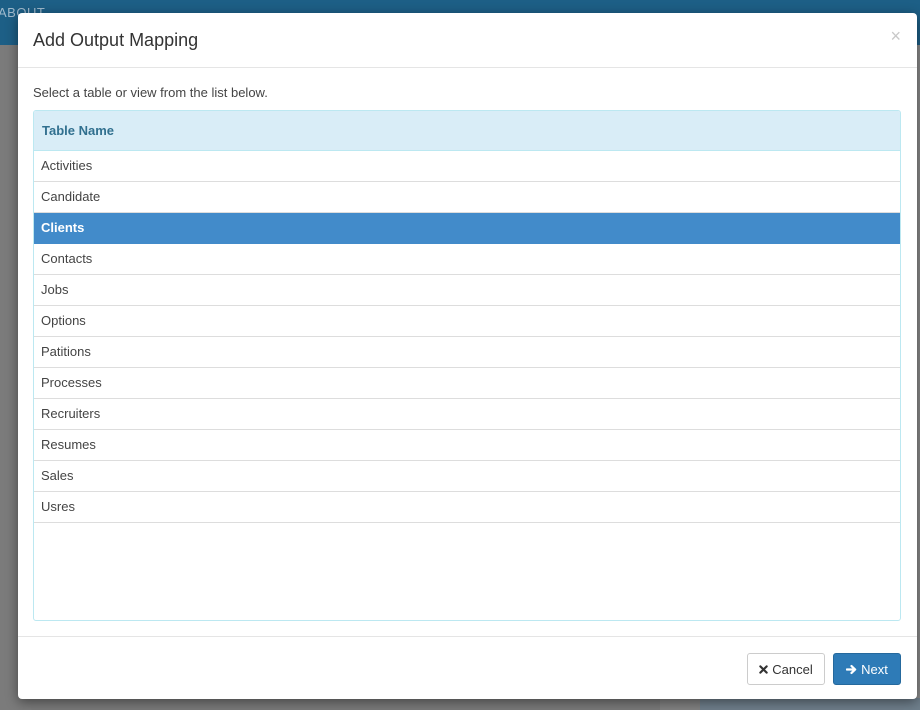 Image resolution: width=920 pixels, height=710 pixels. Describe the element at coordinates (467, 166) in the screenshot. I see `table-row: Activities` at that location.